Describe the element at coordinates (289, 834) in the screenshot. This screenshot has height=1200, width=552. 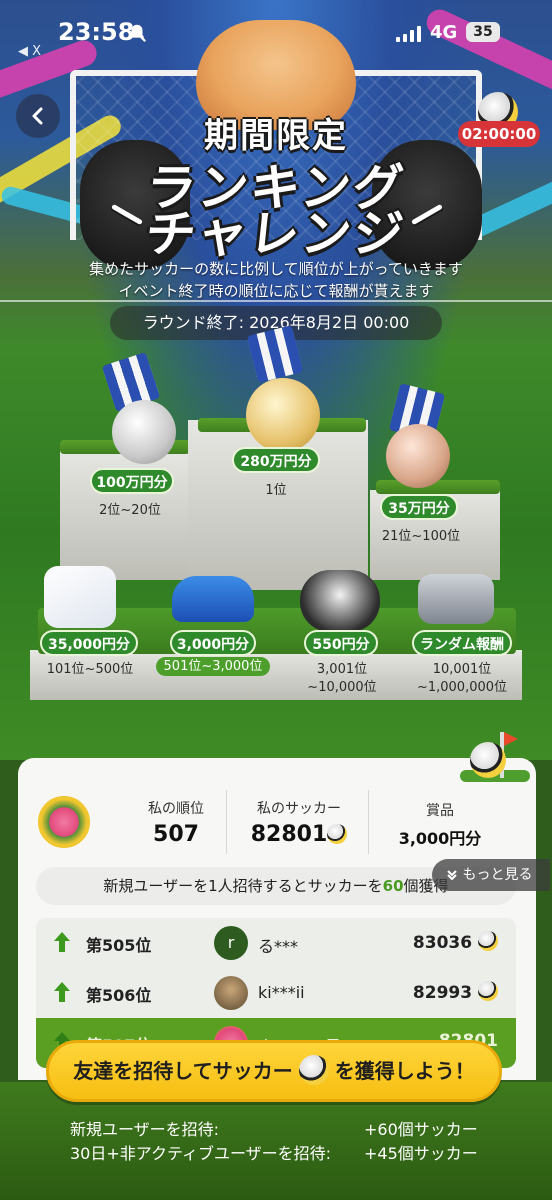
I see `my-soccer-value: 82801` at that location.